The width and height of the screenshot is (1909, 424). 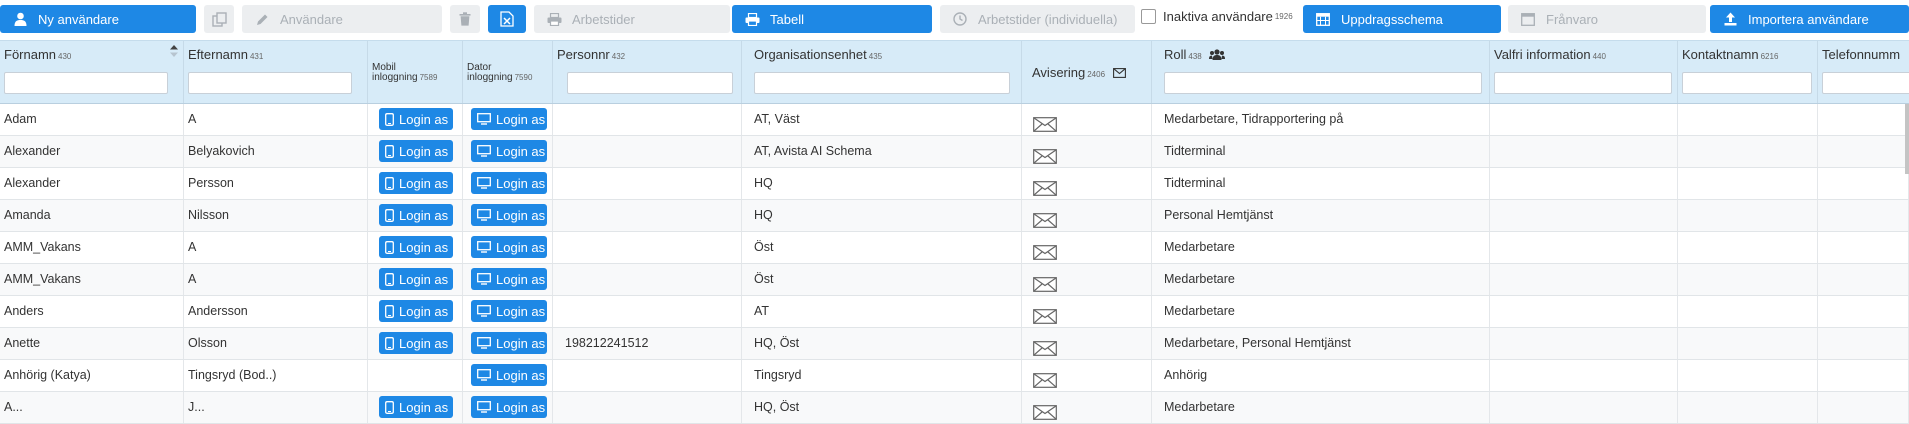 I want to click on filter-personnr-input, so click(x=650, y=83).